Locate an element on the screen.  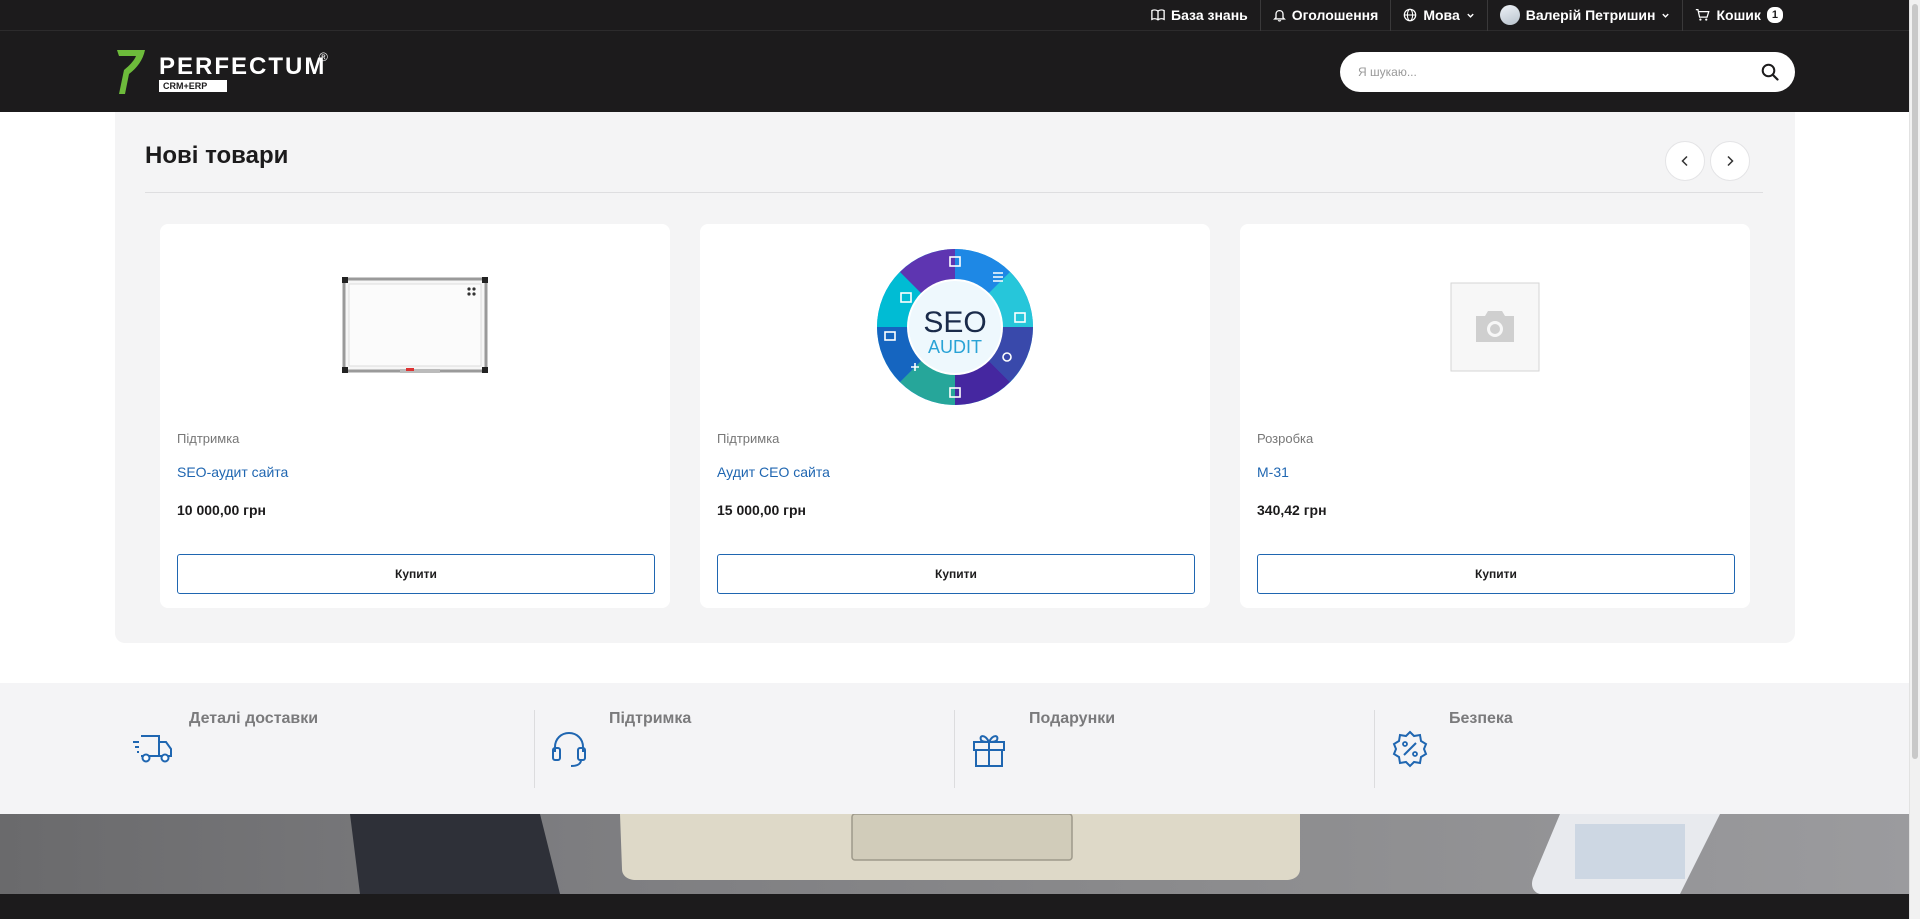
user-menu: Валерій Петришин is located at coordinates (1584, 15).